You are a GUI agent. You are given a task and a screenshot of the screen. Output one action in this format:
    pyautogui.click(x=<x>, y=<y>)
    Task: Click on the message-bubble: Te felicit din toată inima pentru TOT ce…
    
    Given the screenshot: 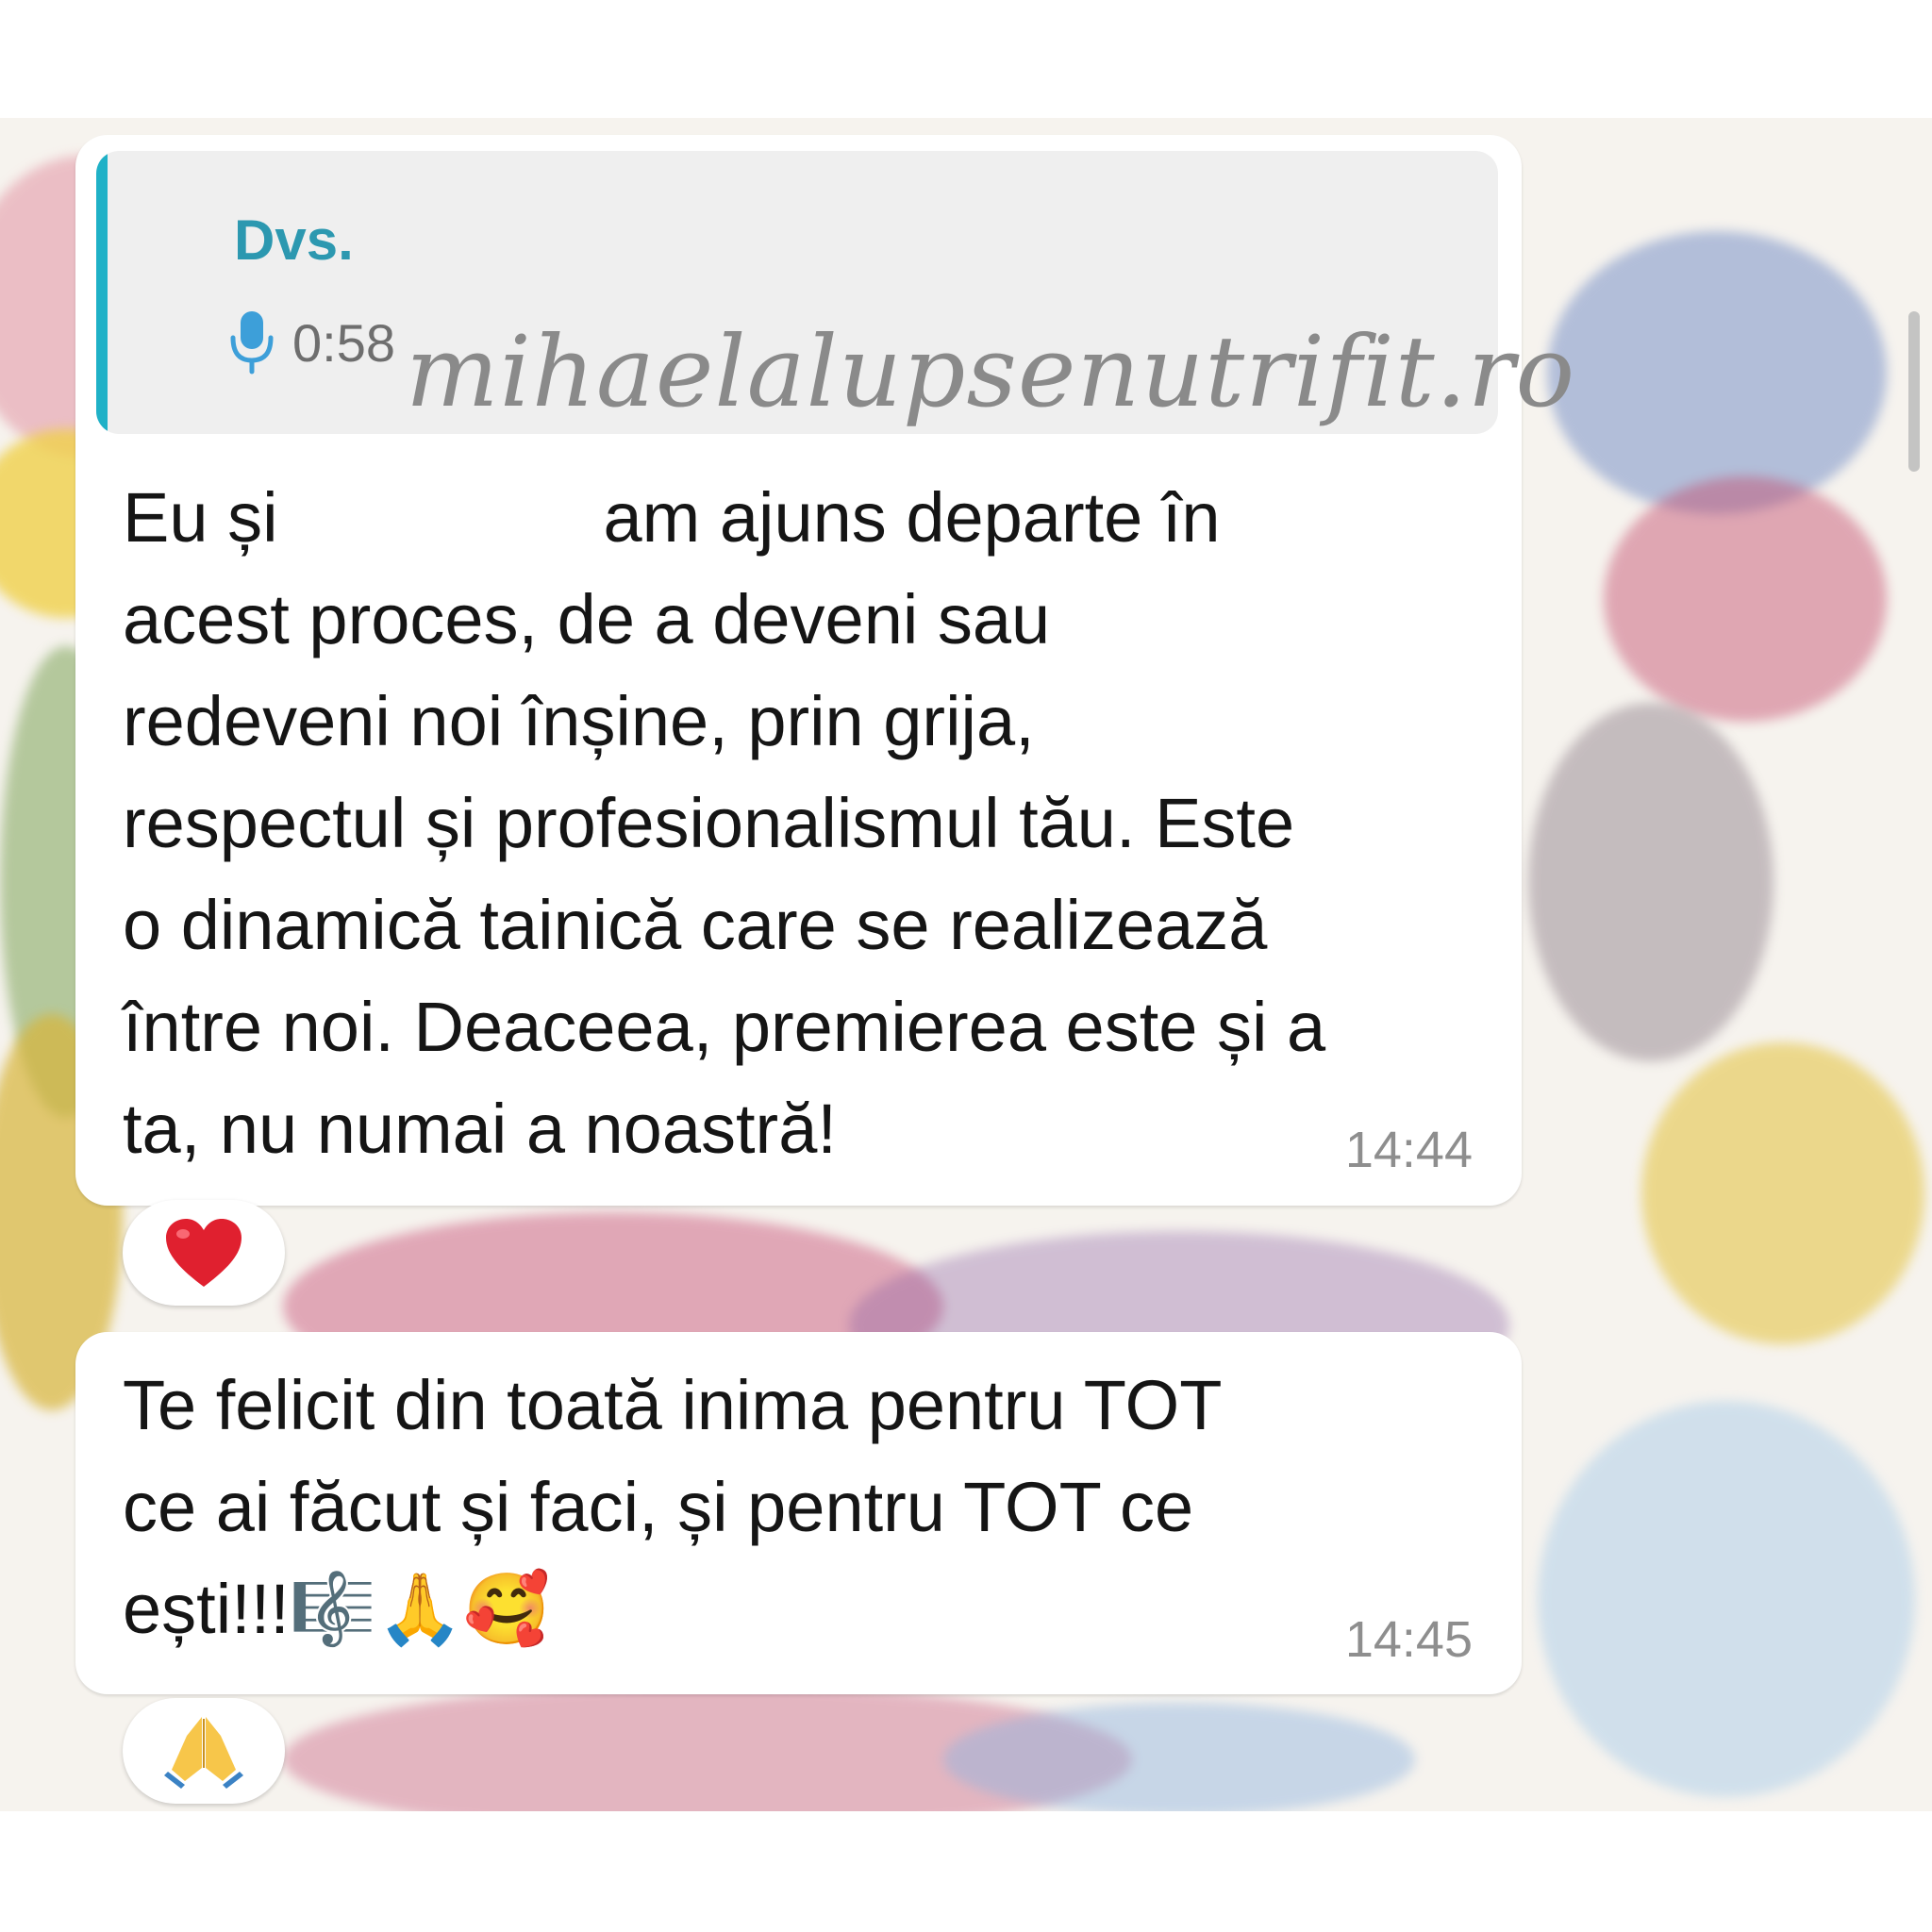 What is the action you would take?
    pyautogui.click(x=799, y=1513)
    